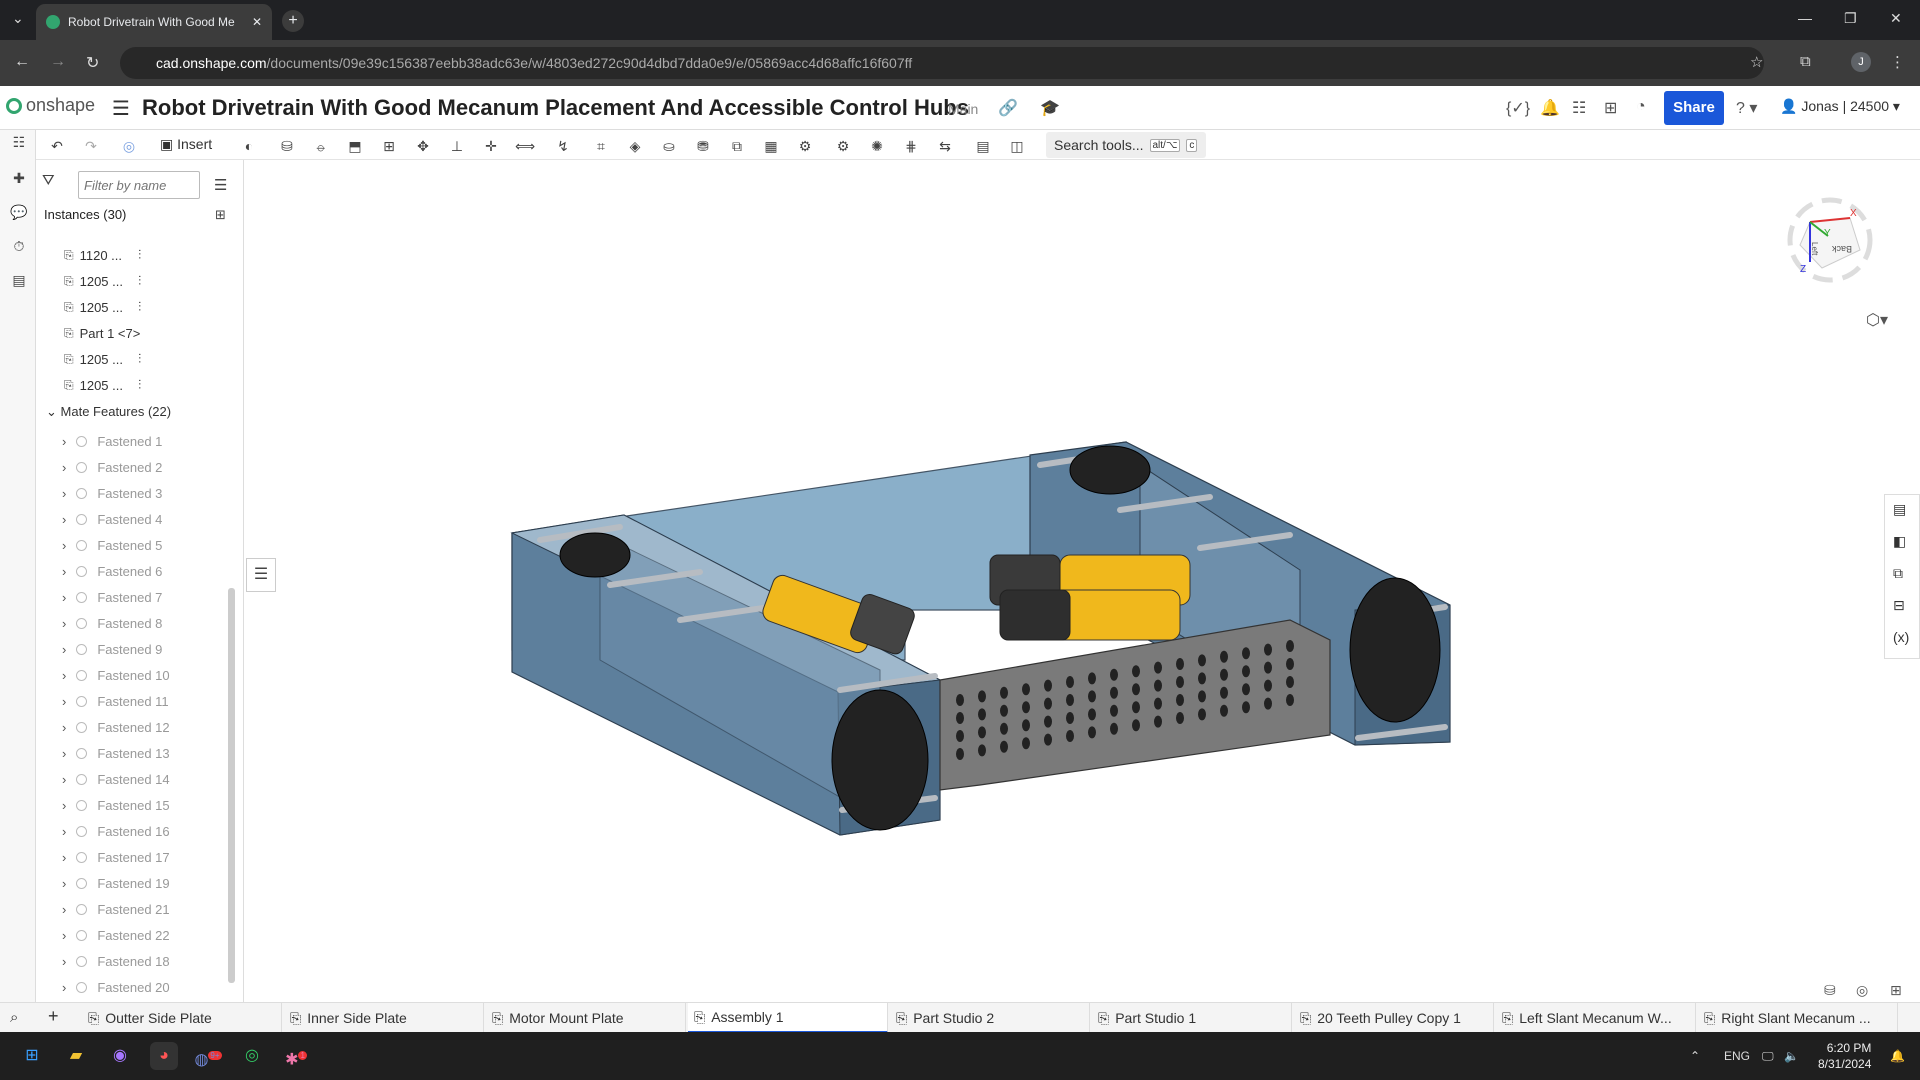 The image size is (1920, 1080). I want to click on document-tab: ⎘ Part Studio 1, so click(1192, 1018).